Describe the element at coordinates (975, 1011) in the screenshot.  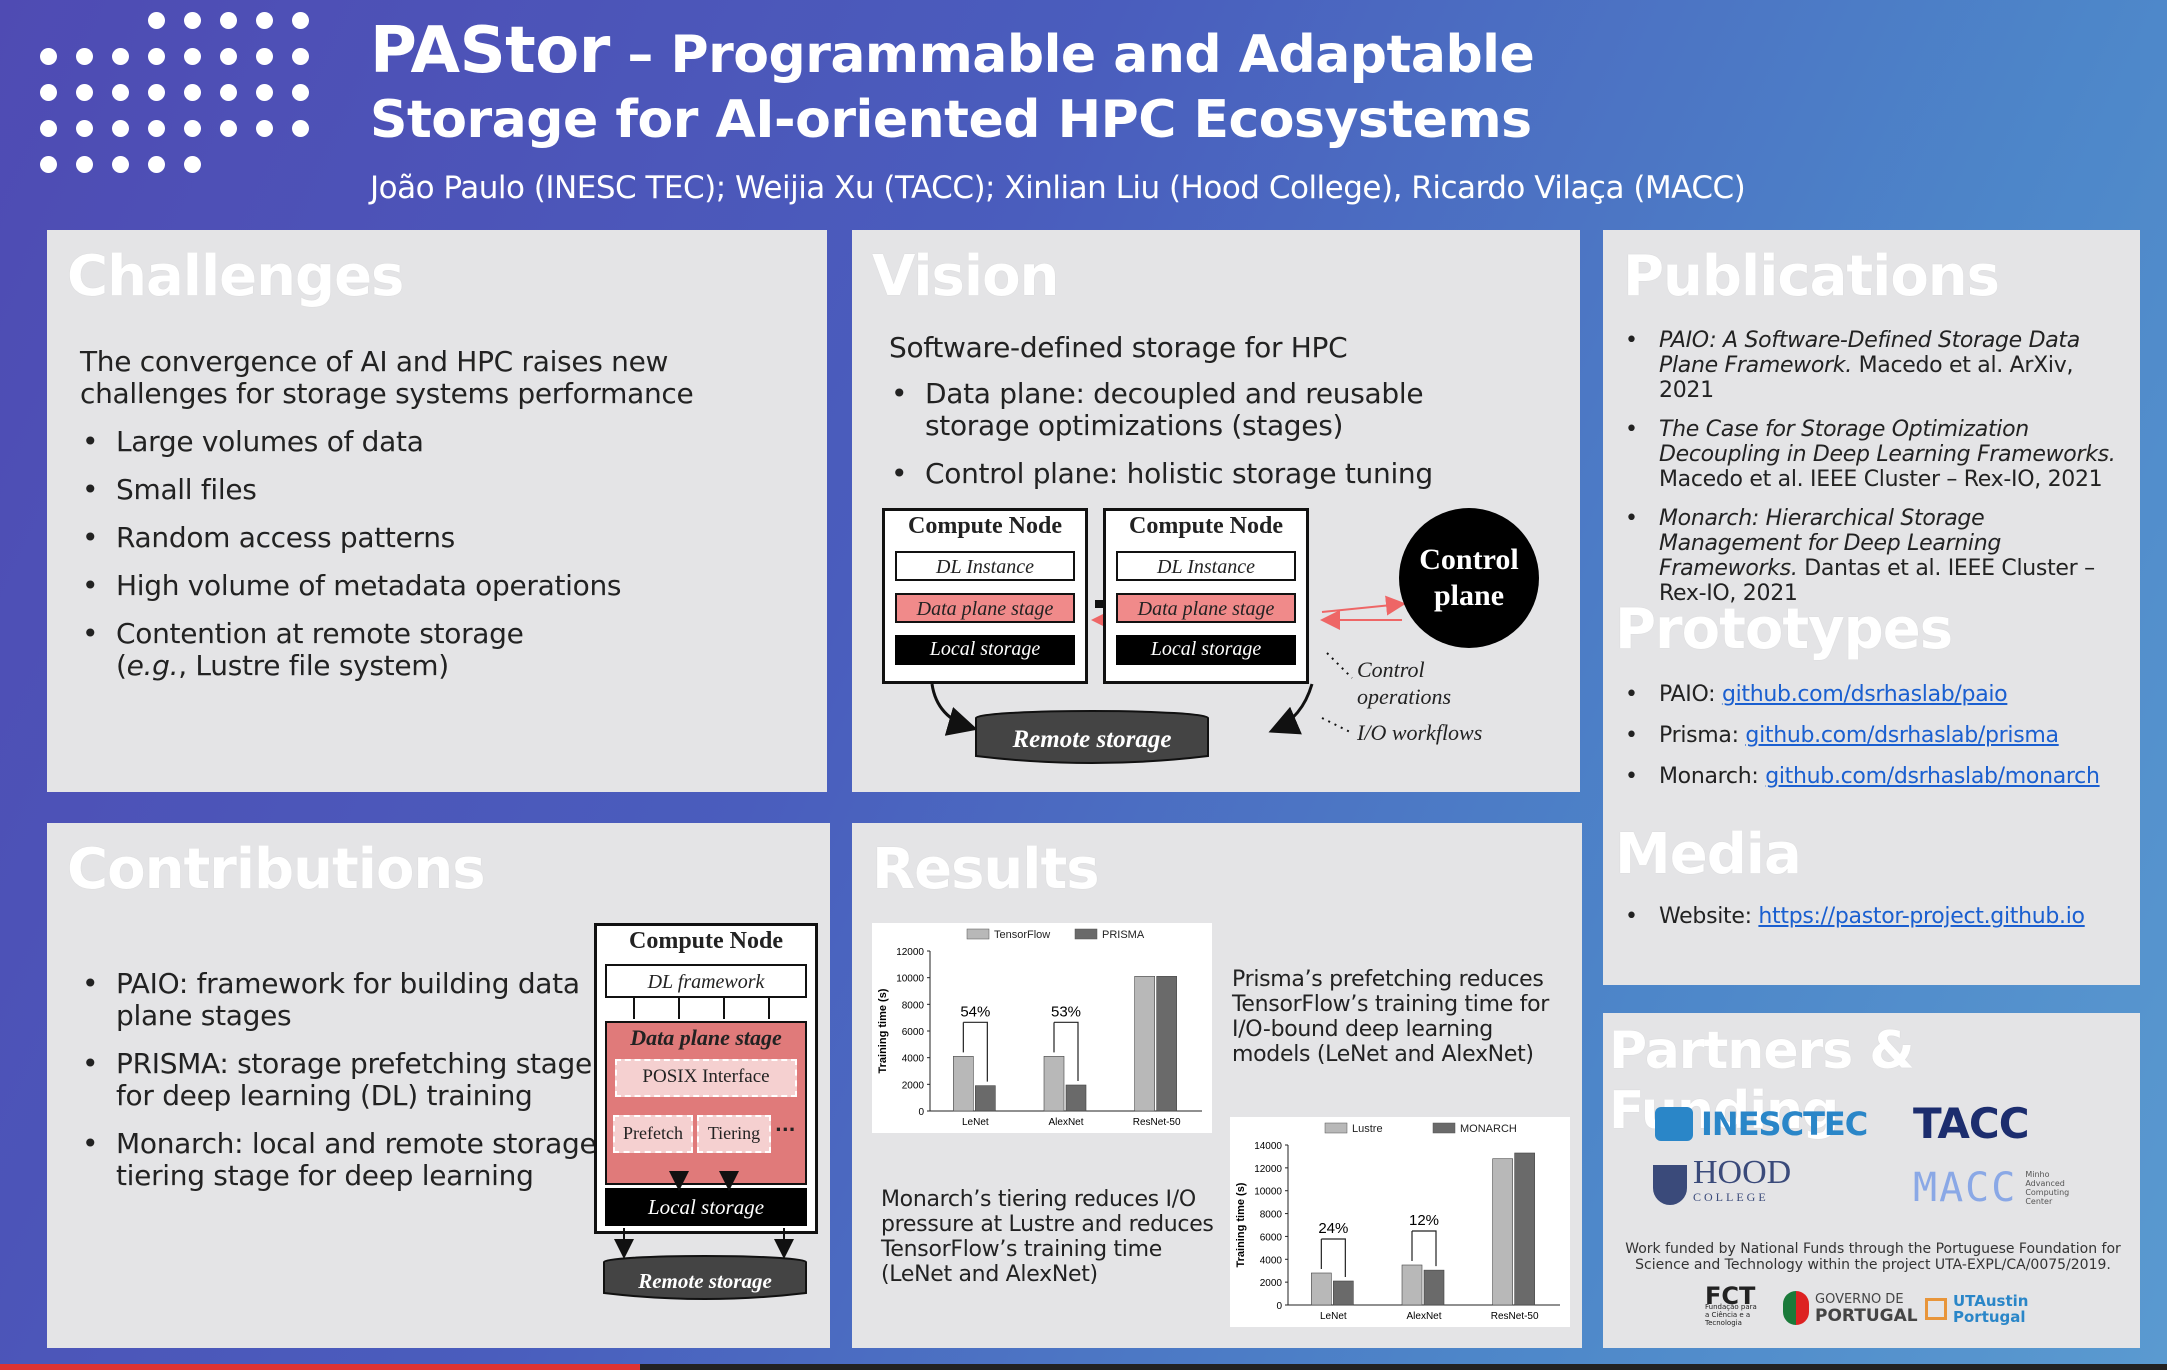
I see `reduction-annotation: 54%` at that location.